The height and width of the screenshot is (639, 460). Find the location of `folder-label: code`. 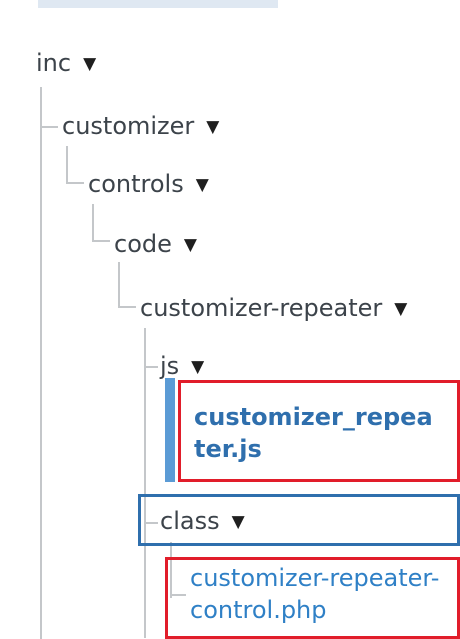

folder-label: code is located at coordinates (143, 244).